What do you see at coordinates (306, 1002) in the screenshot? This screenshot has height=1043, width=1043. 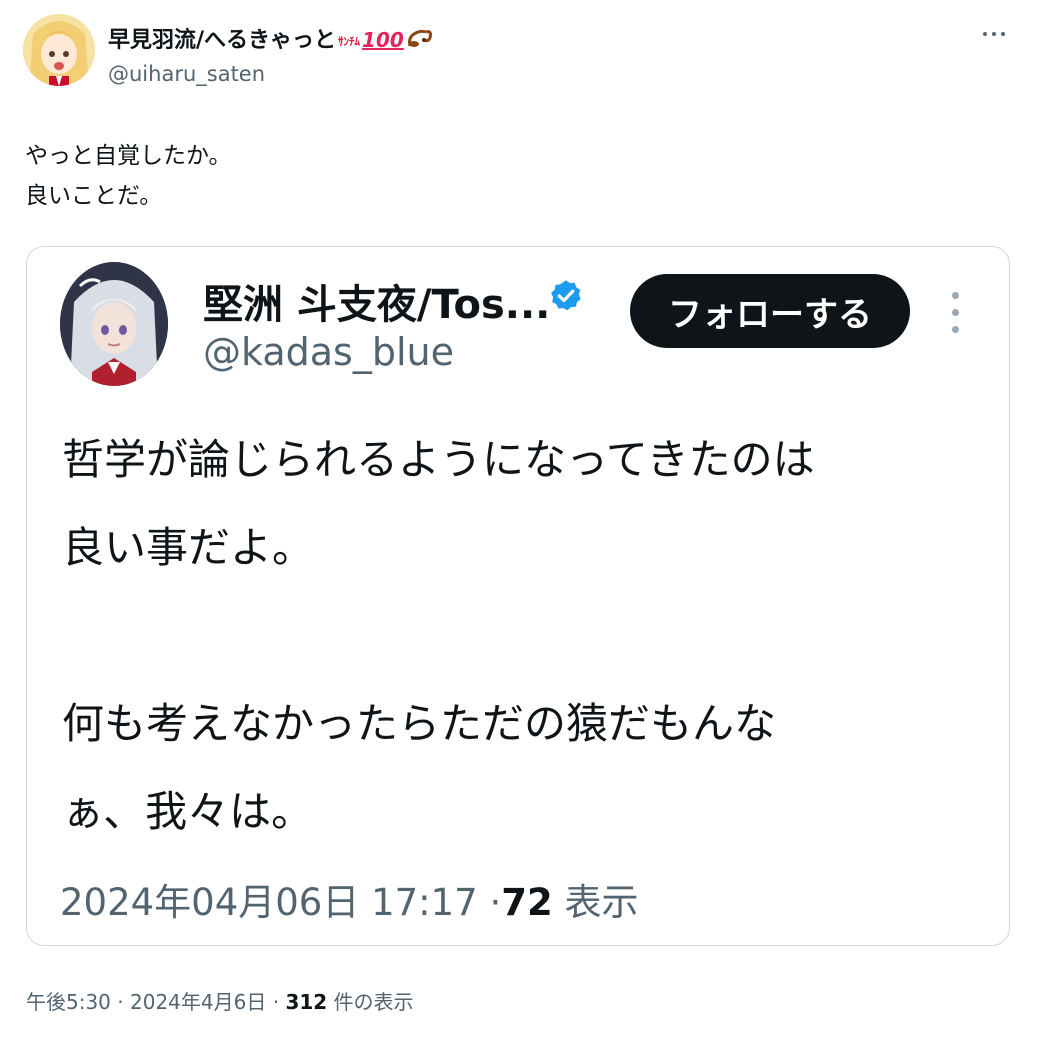 I see `footer-views-count: 312` at bounding box center [306, 1002].